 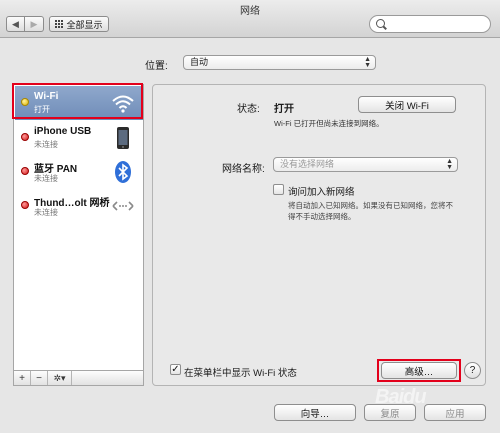 What do you see at coordinates (321, 192) in the screenshot?
I see `ask-join-label: 询问加入新网络` at bounding box center [321, 192].